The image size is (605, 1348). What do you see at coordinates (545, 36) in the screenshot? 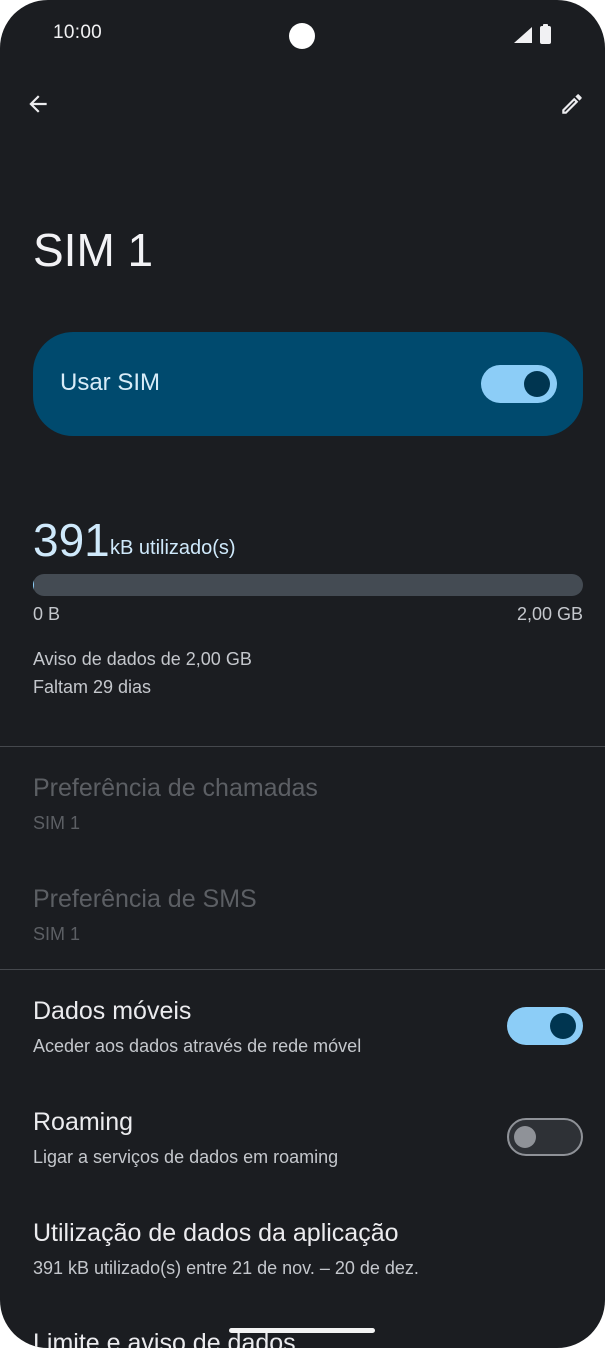
I see `battery-icon` at bounding box center [545, 36].